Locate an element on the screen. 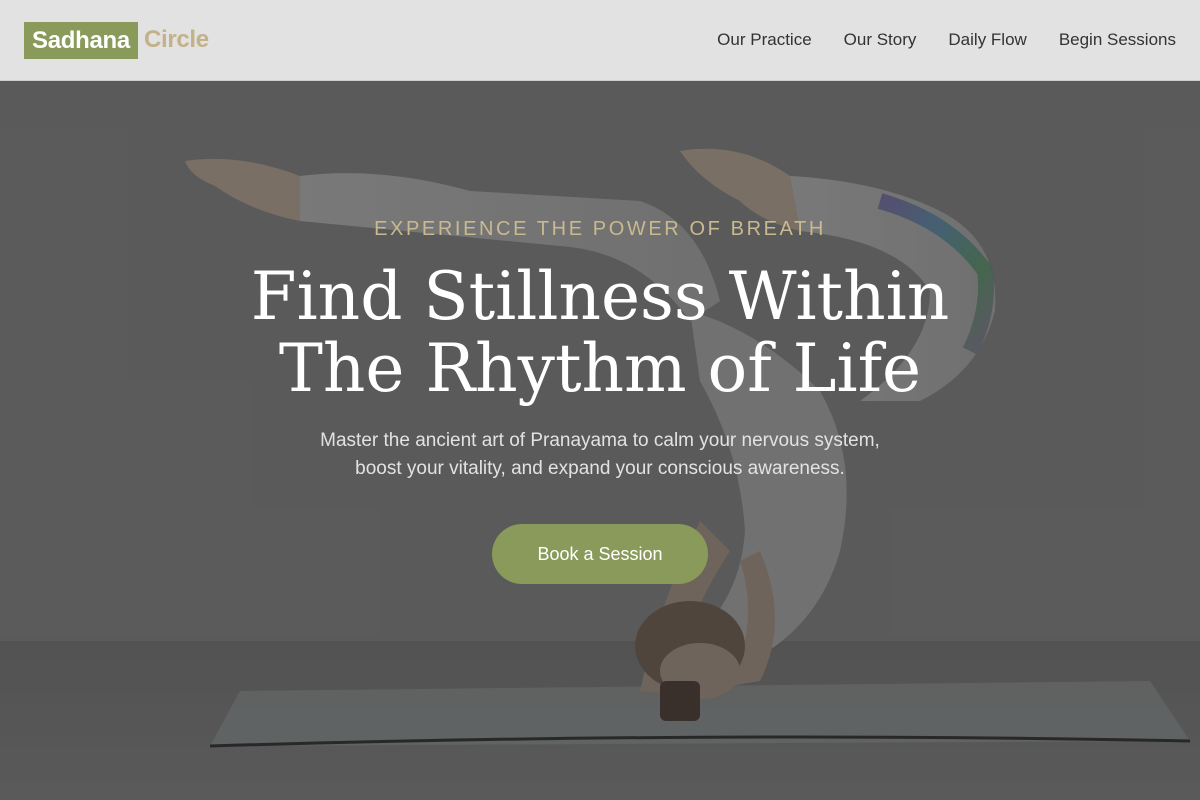  headline-line-1: Find Stillness Within is located at coordinates (600, 296).